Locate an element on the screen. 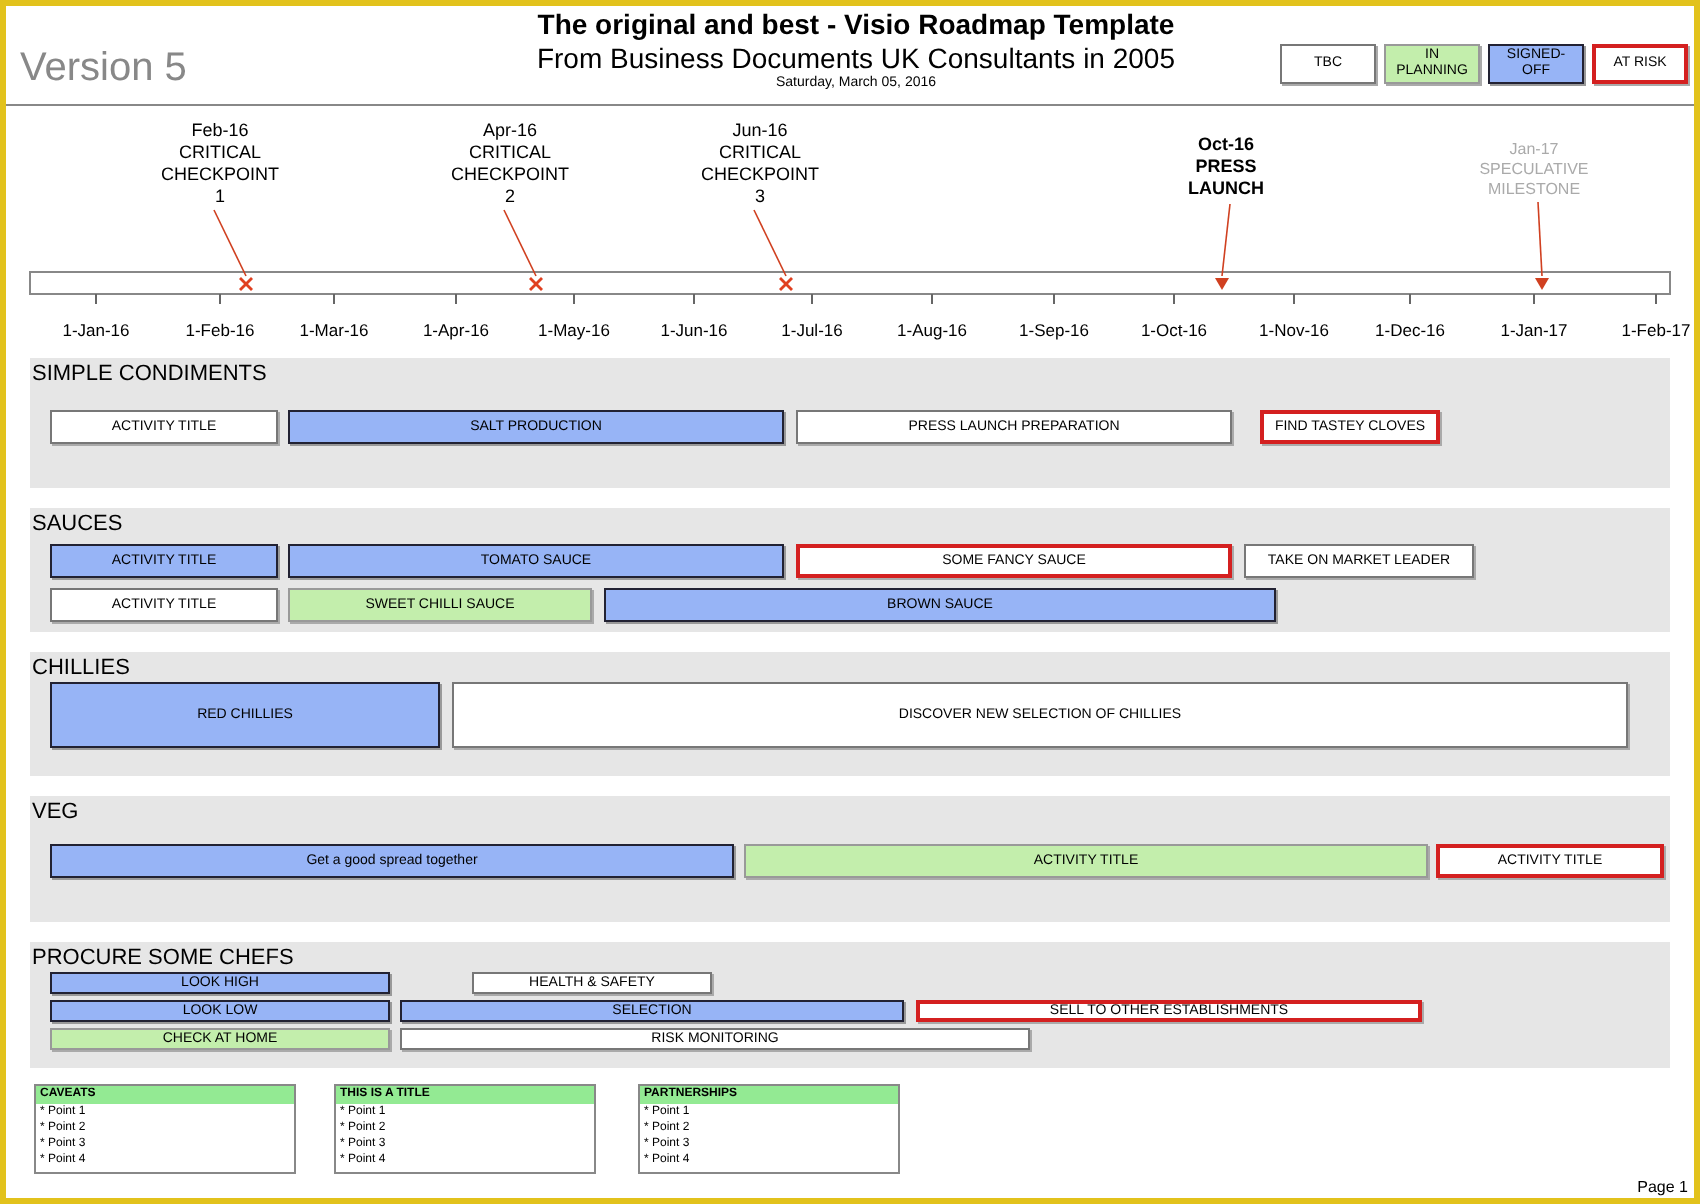 The height and width of the screenshot is (1204, 1700). milestone-label: Jan-17 SPECULATIVE MILESTONE is located at coordinates (1534, 170).